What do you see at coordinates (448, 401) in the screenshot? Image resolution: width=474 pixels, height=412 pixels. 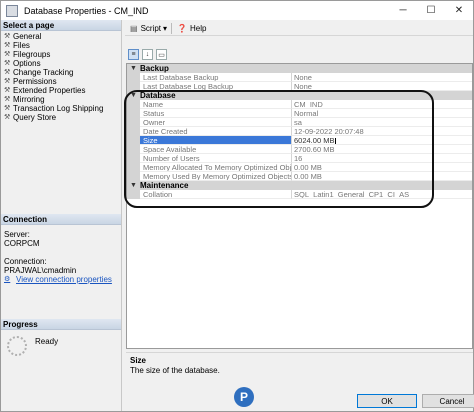 I see `cancel-button: Cancel` at bounding box center [448, 401].